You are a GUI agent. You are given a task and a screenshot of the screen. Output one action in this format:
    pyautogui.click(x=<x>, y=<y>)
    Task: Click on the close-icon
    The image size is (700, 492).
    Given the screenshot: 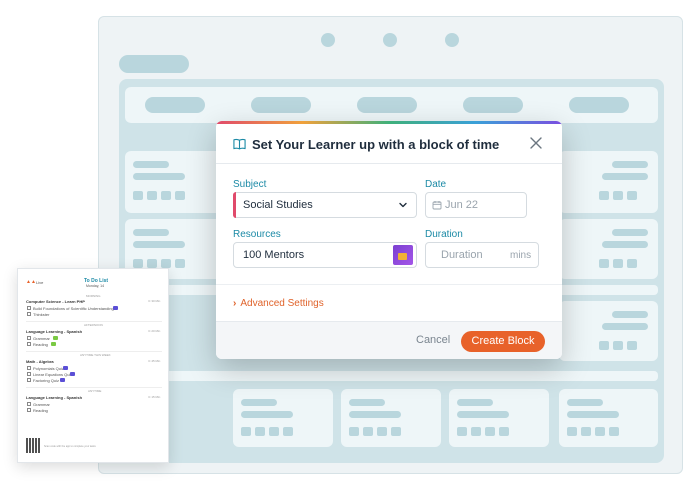 What is the action you would take?
    pyautogui.click(x=536, y=143)
    